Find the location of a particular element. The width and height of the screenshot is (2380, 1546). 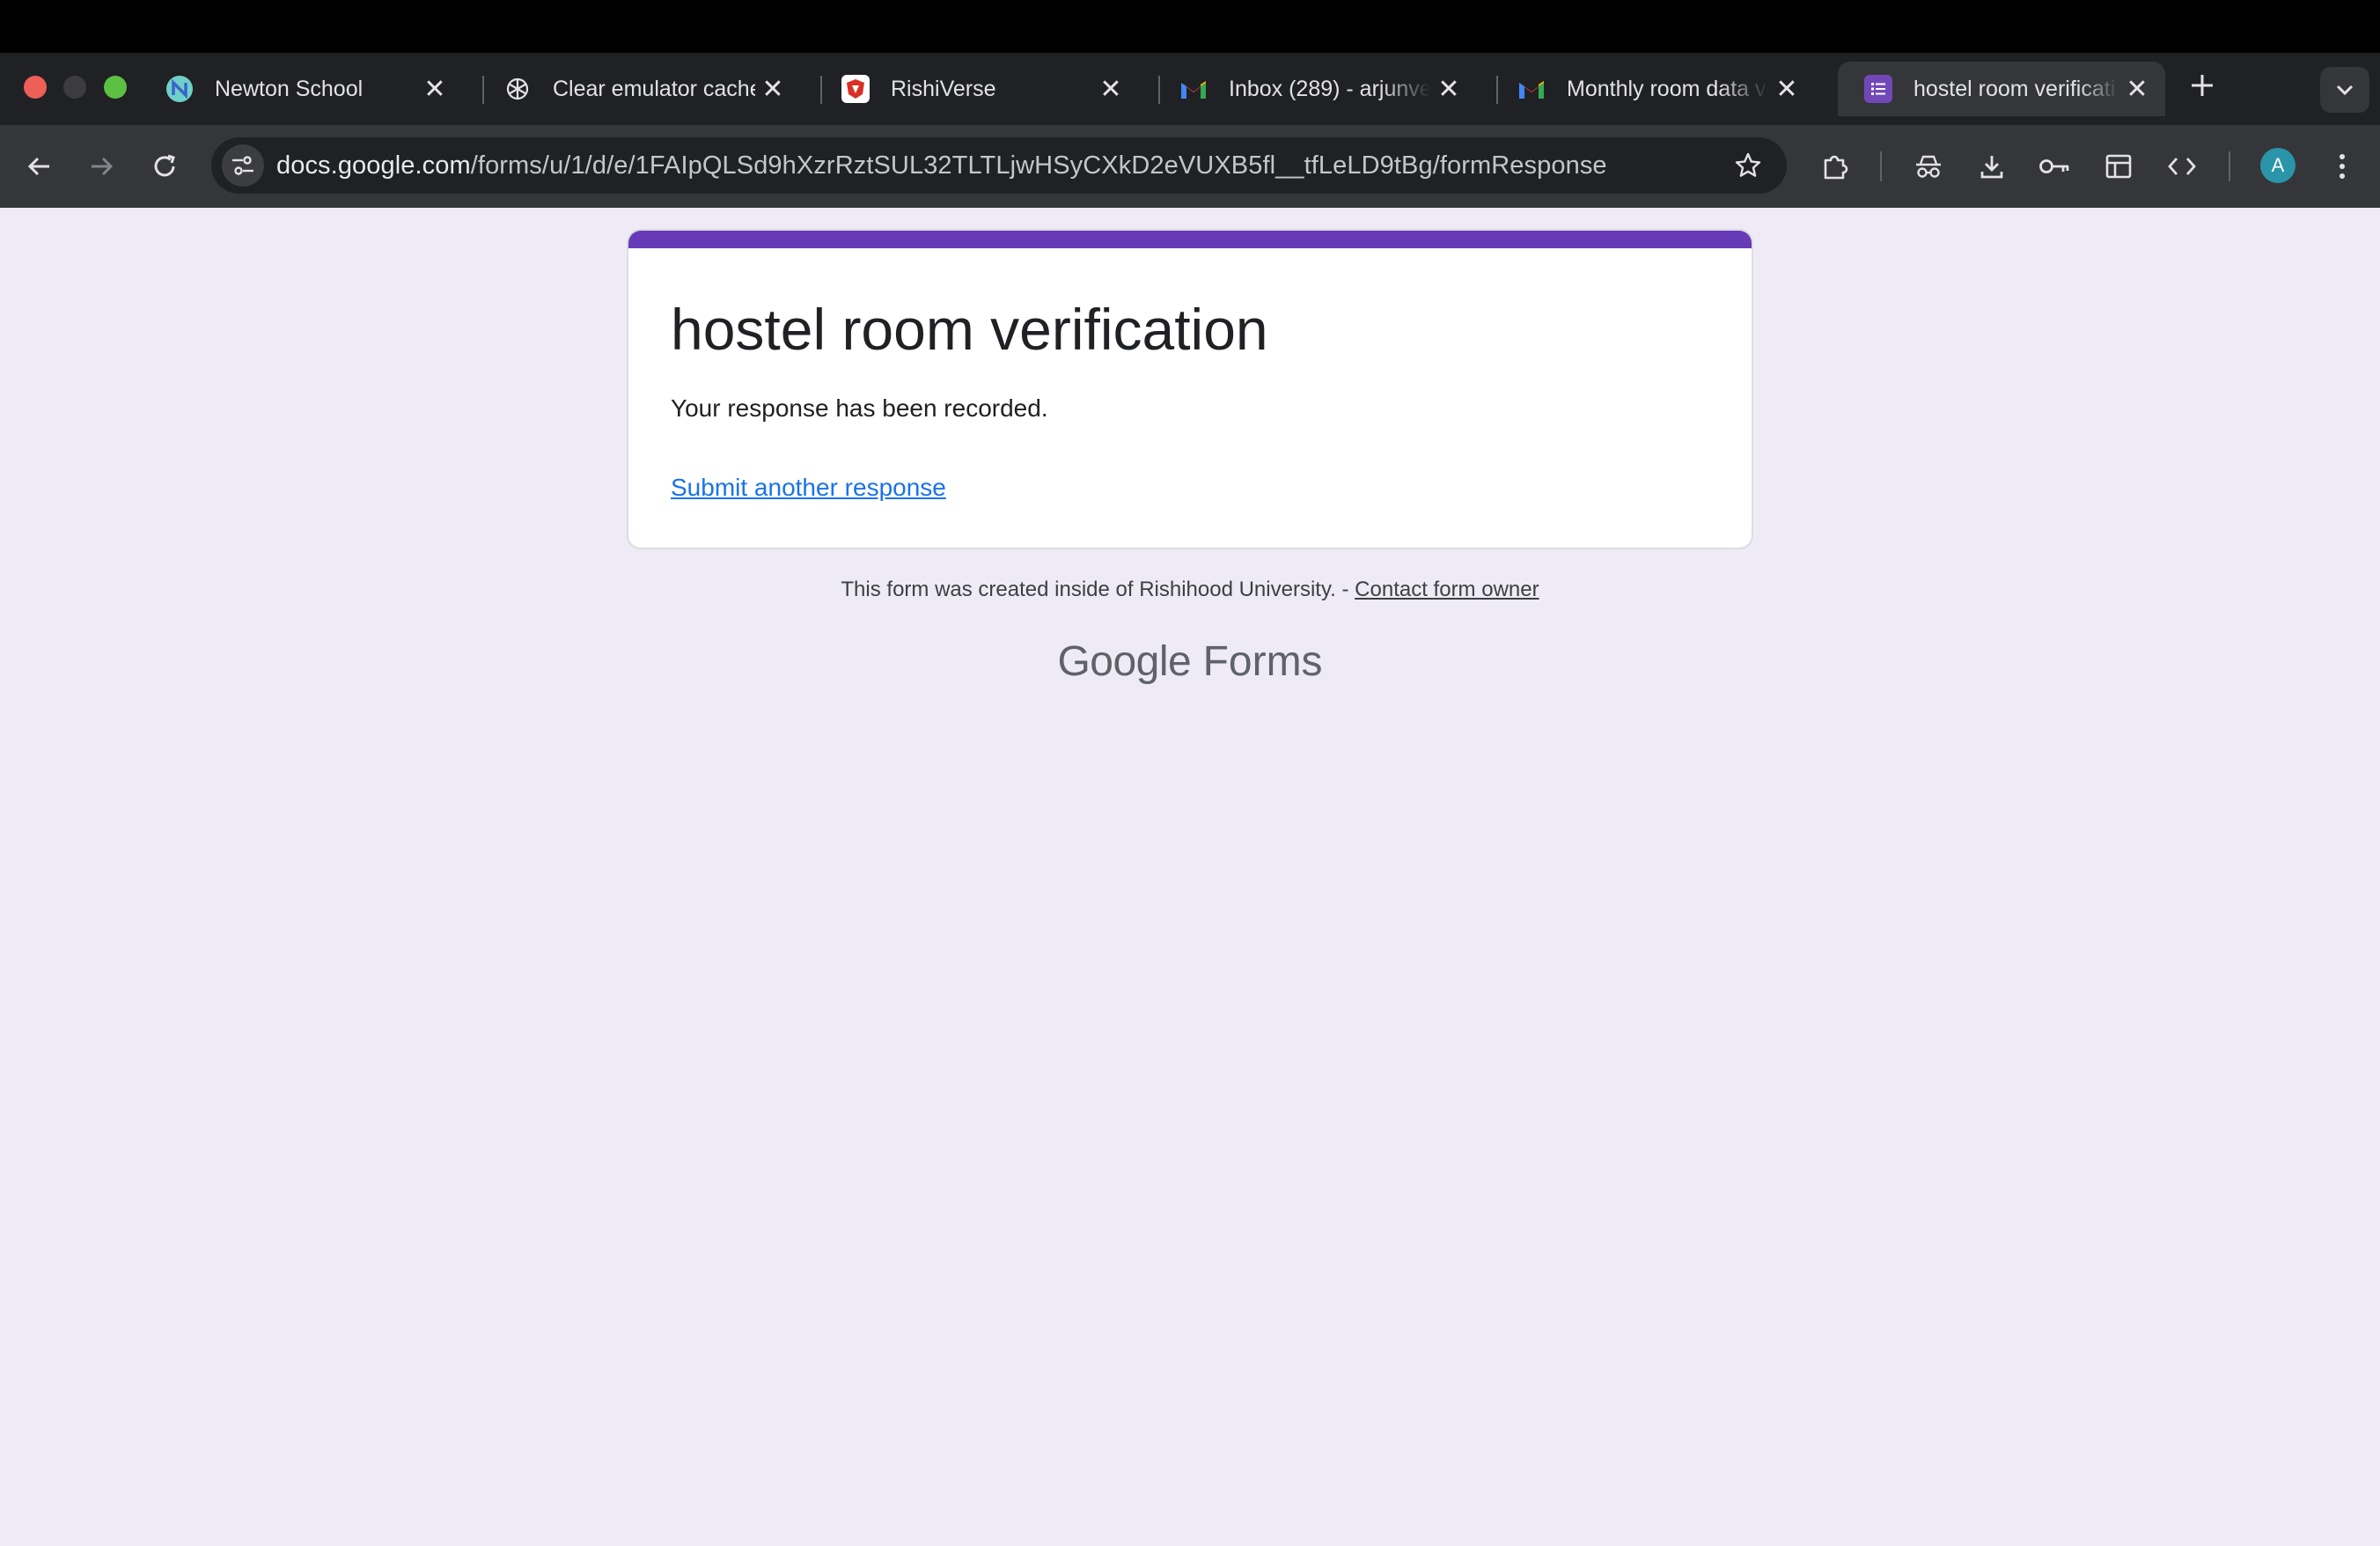

close-window-button is located at coordinates (35, 87).